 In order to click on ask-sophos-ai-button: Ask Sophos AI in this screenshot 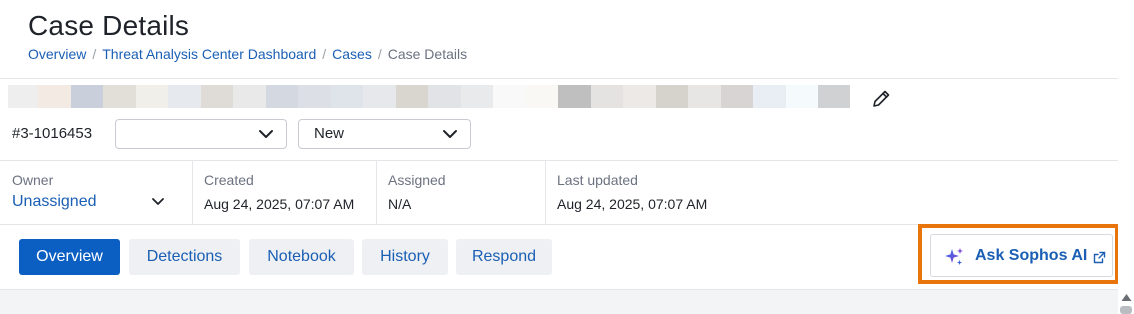, I will do `click(1021, 255)`.